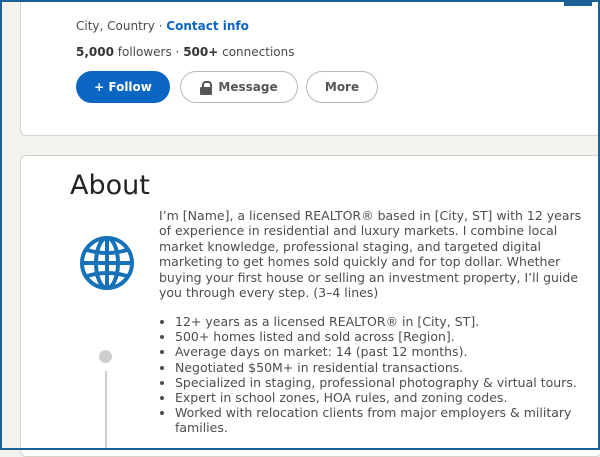 The image size is (600, 457). I want to click on message-button: Message, so click(239, 87).